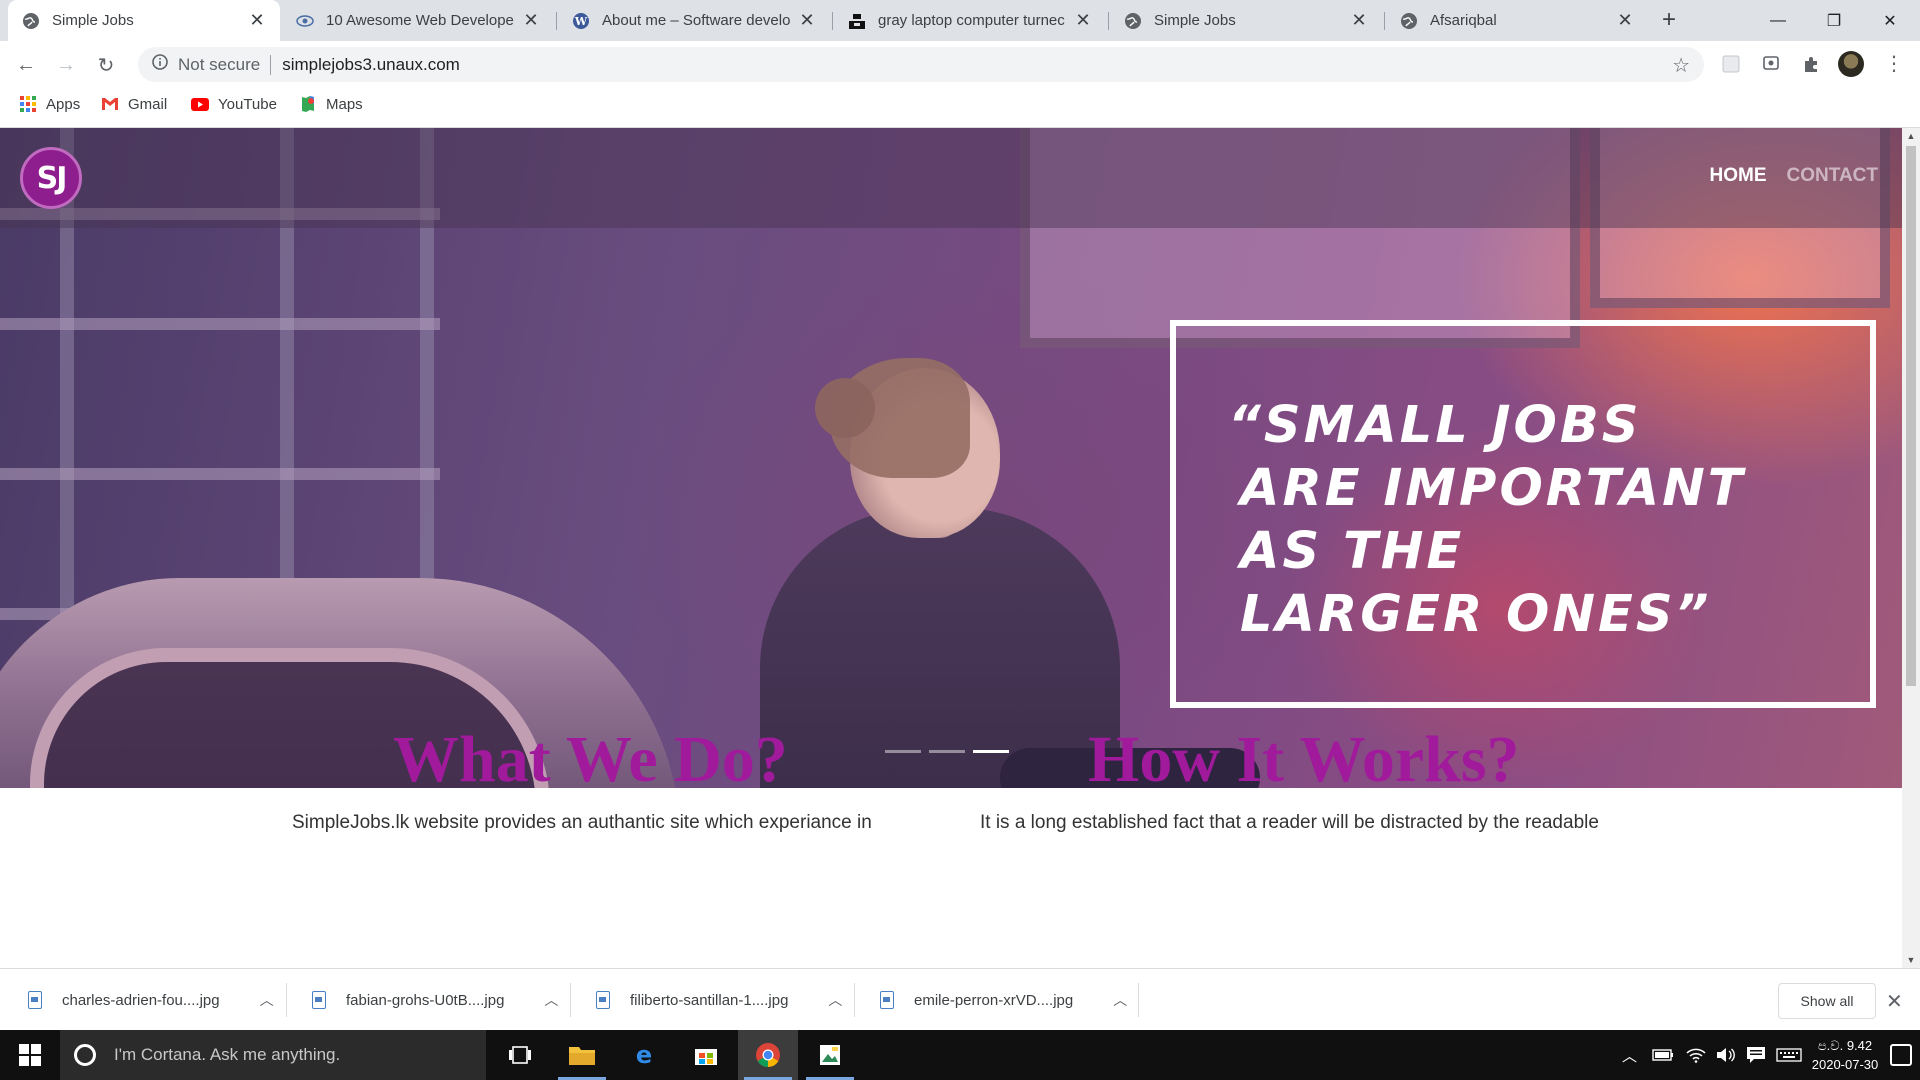 The height and width of the screenshot is (1080, 1920). I want to click on tab-simple-jobs-2: Simple Jobs ✕, so click(1246, 20).